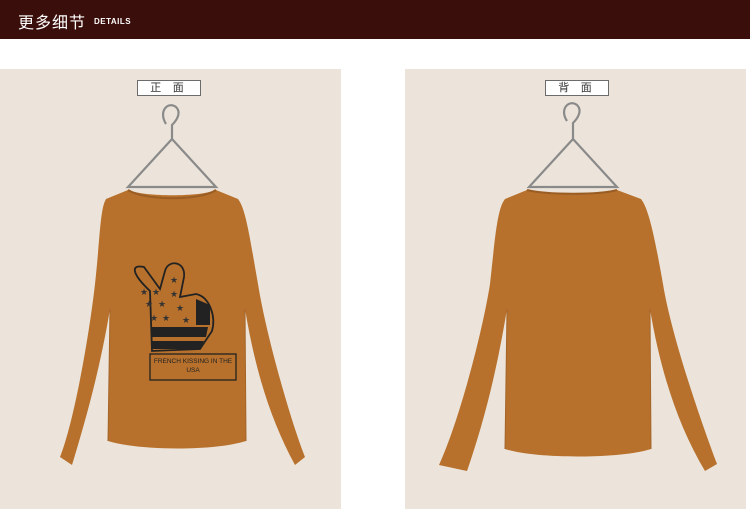 The width and height of the screenshot is (750, 525). What do you see at coordinates (169, 88) in the screenshot?
I see `front-label: 正 面` at bounding box center [169, 88].